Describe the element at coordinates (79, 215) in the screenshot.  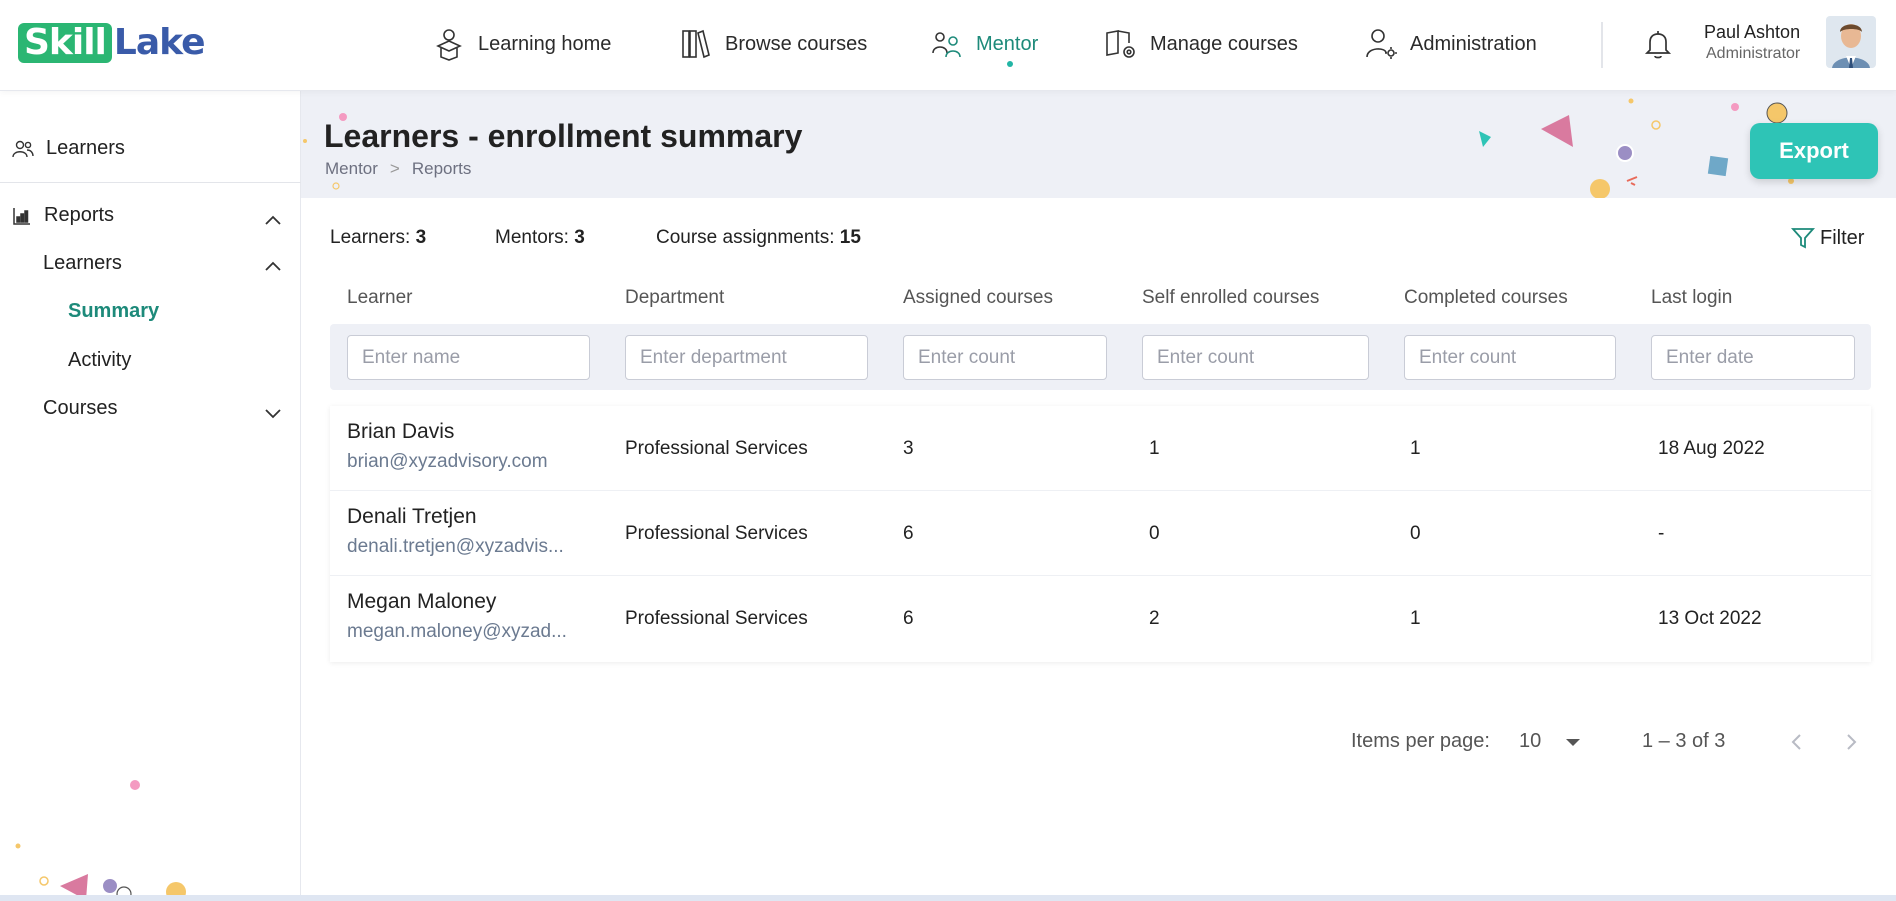
I see `sidebar-item-label: Reports` at that location.